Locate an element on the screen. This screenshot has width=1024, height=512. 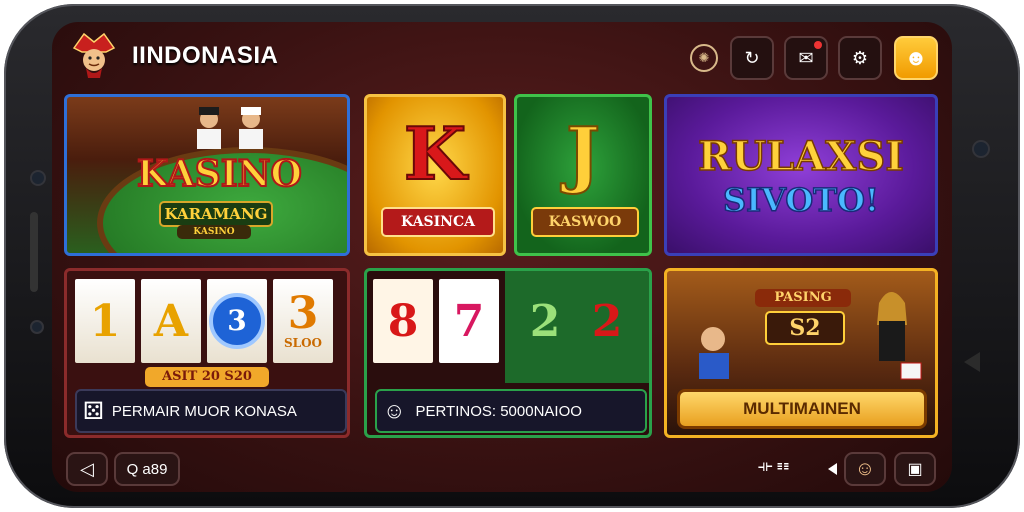
multi-button: MULTIMAINEN is located at coordinates (802, 409).